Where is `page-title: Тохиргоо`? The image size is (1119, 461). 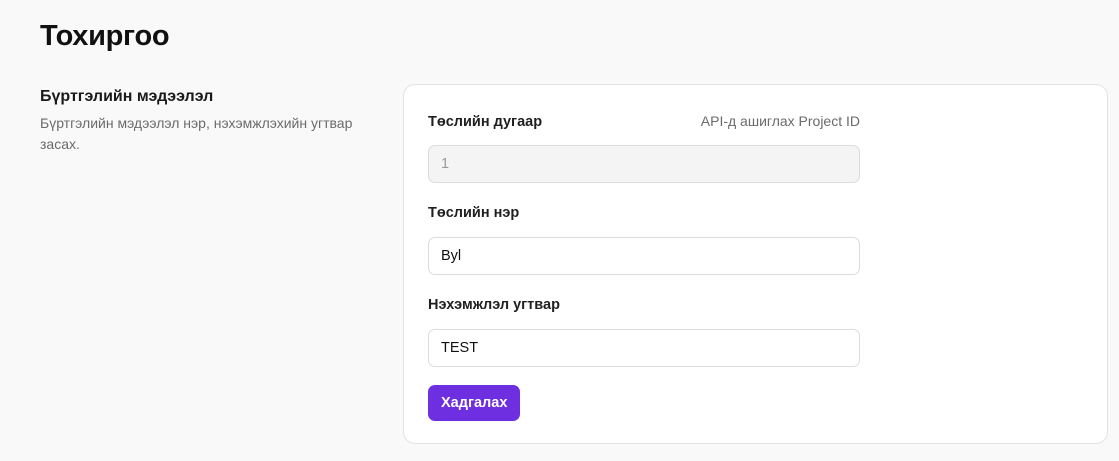 page-title: Тохиргоо is located at coordinates (105, 36).